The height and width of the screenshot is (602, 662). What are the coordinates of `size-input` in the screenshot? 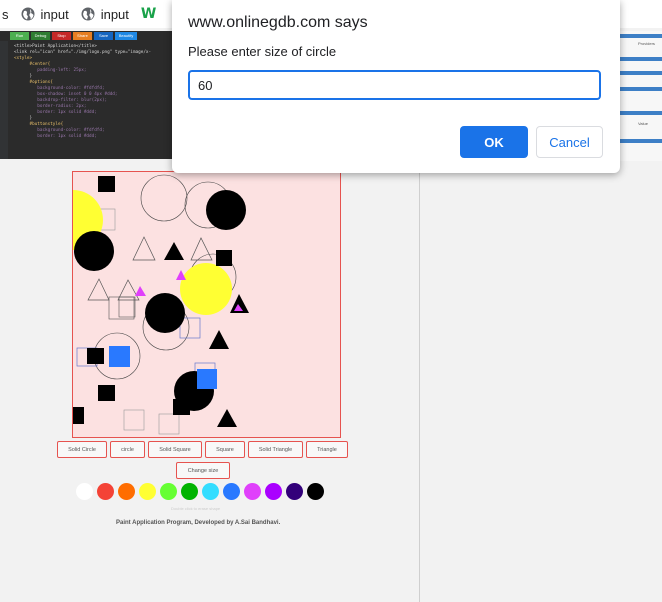 It's located at (394, 85).